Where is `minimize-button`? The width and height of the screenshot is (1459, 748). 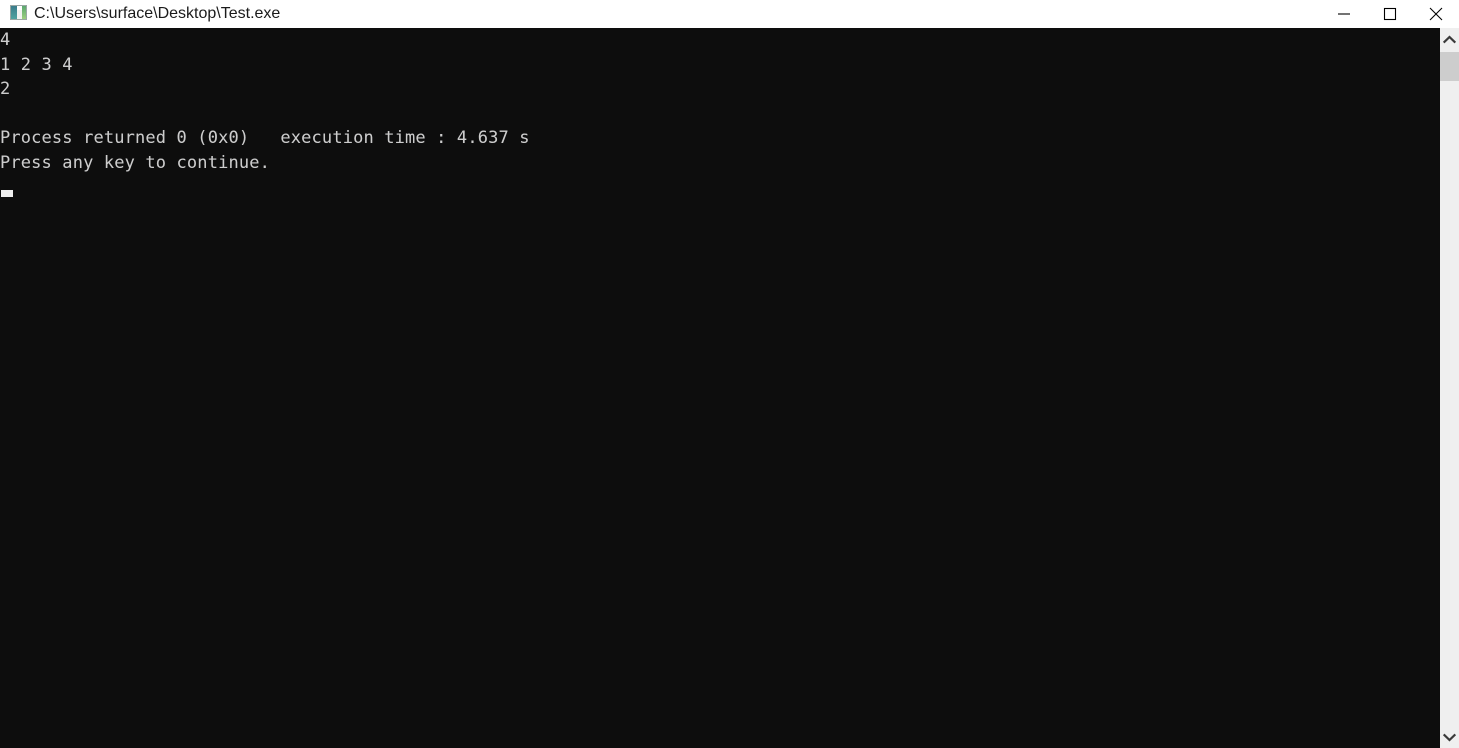 minimize-button is located at coordinates (1344, 14).